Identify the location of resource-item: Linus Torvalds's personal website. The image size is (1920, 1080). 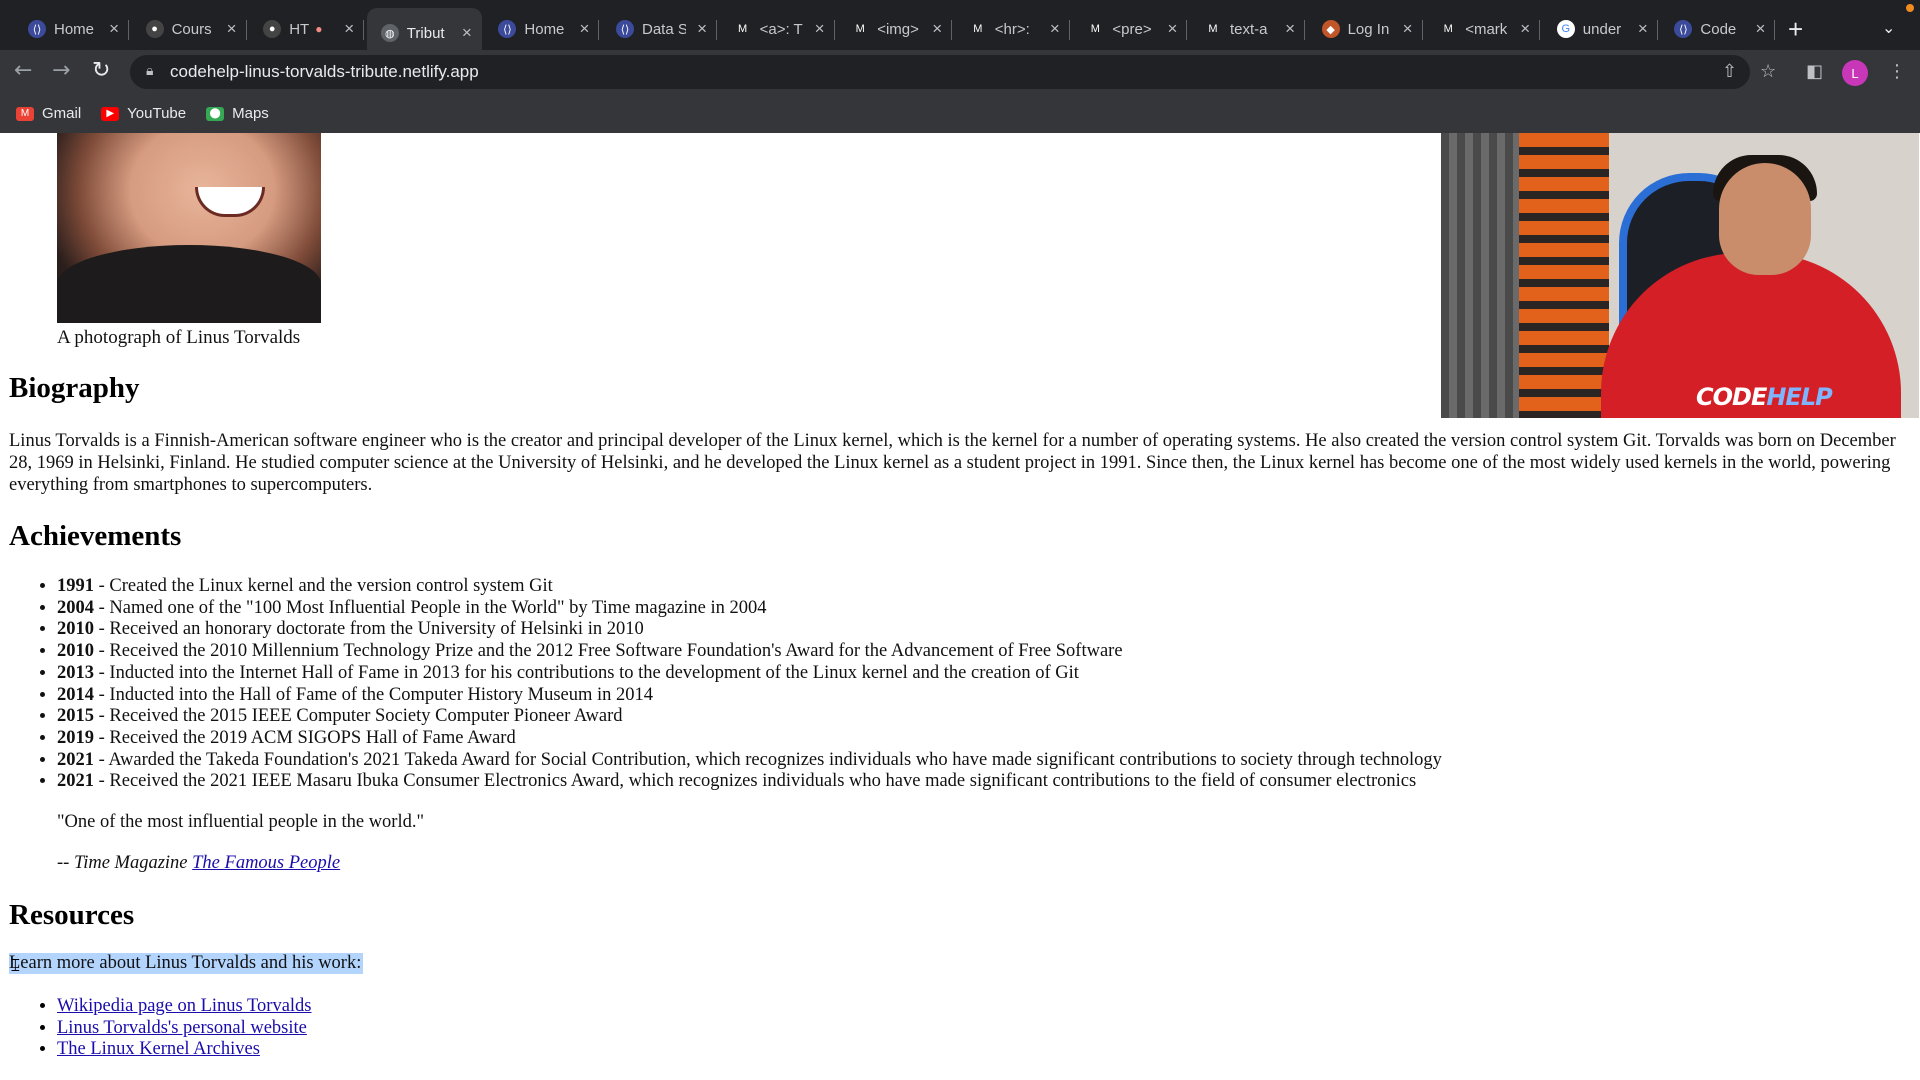
(184, 1029).